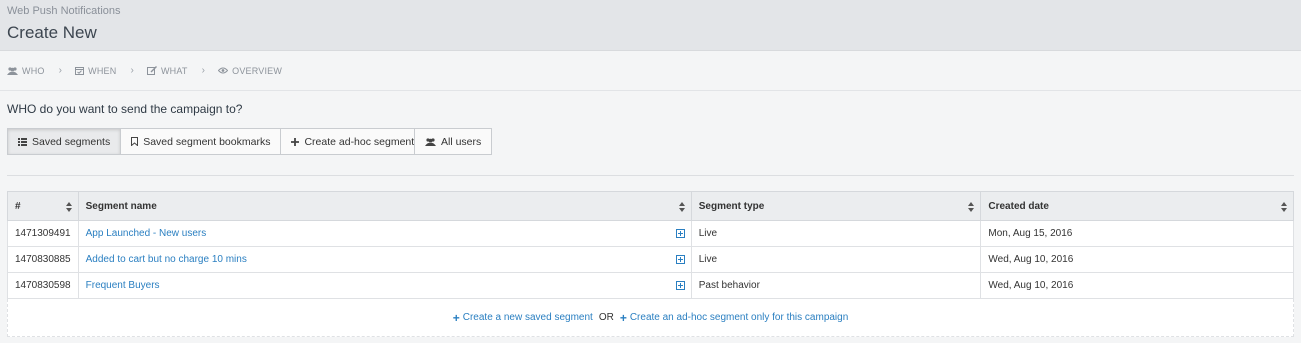 The image size is (1301, 343). Describe the element at coordinates (1137, 233) in the screenshot. I see `segment-created-date: Mon, Aug 15, 2016` at that location.